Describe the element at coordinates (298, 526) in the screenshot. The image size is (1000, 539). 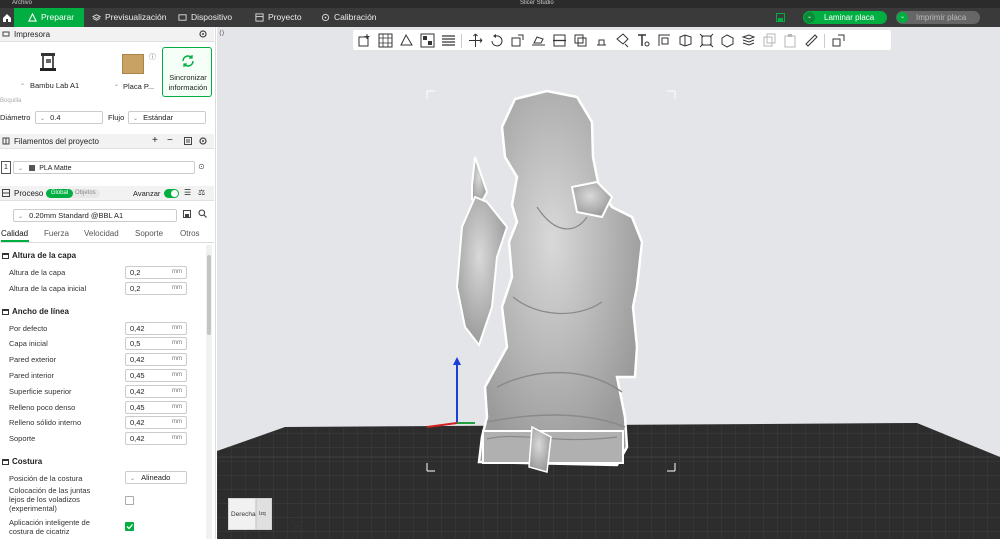
I see `zoom-fit-icon` at that location.